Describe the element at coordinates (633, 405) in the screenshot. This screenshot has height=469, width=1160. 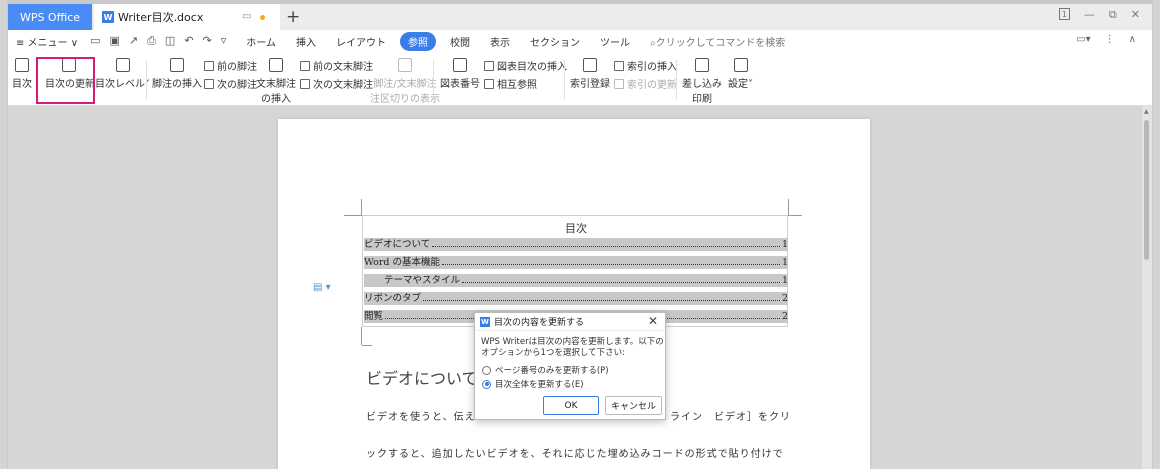
I see `cancel-button: キャンセル` at that location.